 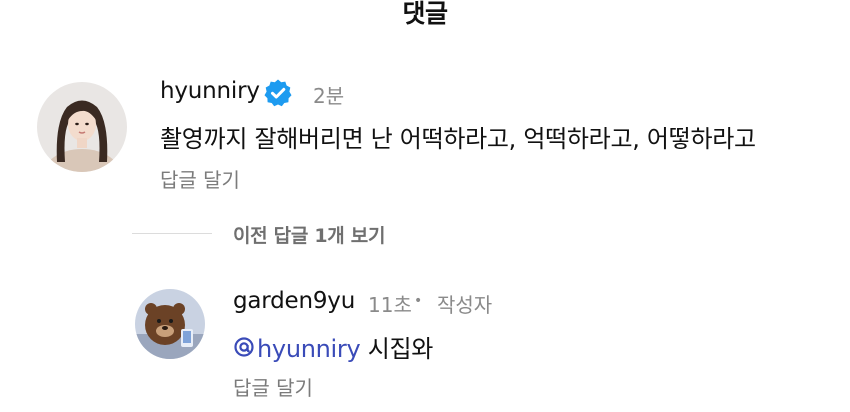 What do you see at coordinates (465, 305) in the screenshot?
I see `author-badge: 작성자` at bounding box center [465, 305].